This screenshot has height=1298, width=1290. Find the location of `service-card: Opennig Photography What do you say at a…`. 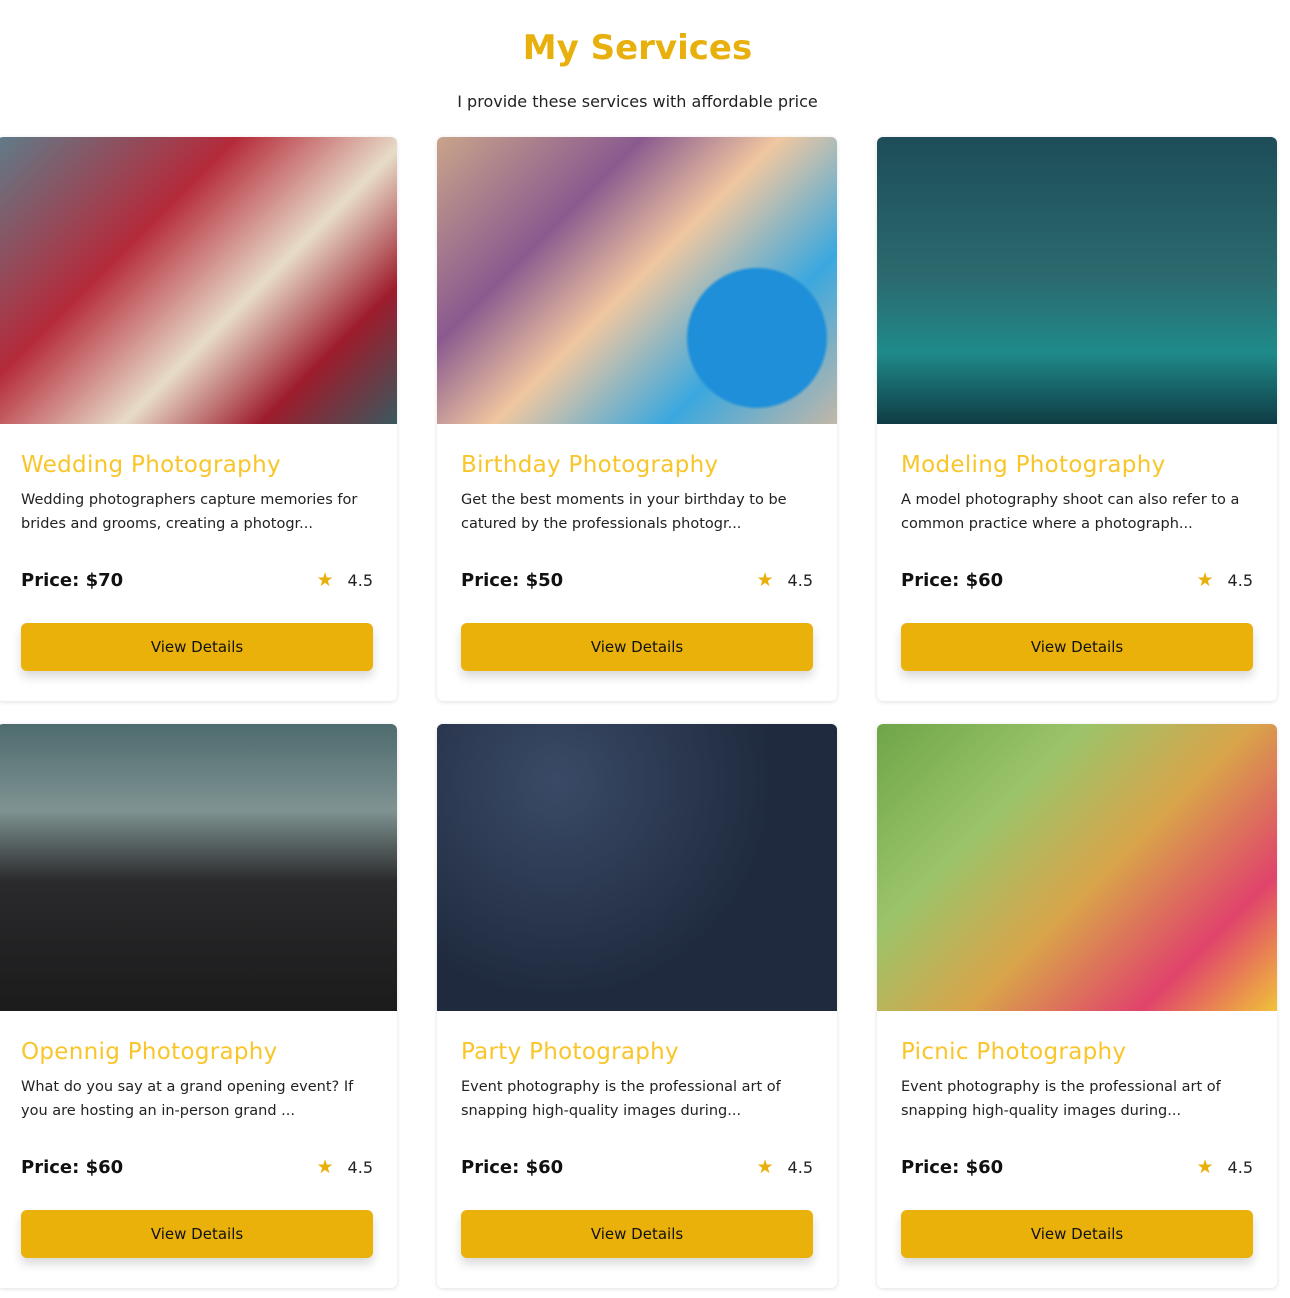

service-card: Opennig Photography What do you say at a… is located at coordinates (198, 1006).